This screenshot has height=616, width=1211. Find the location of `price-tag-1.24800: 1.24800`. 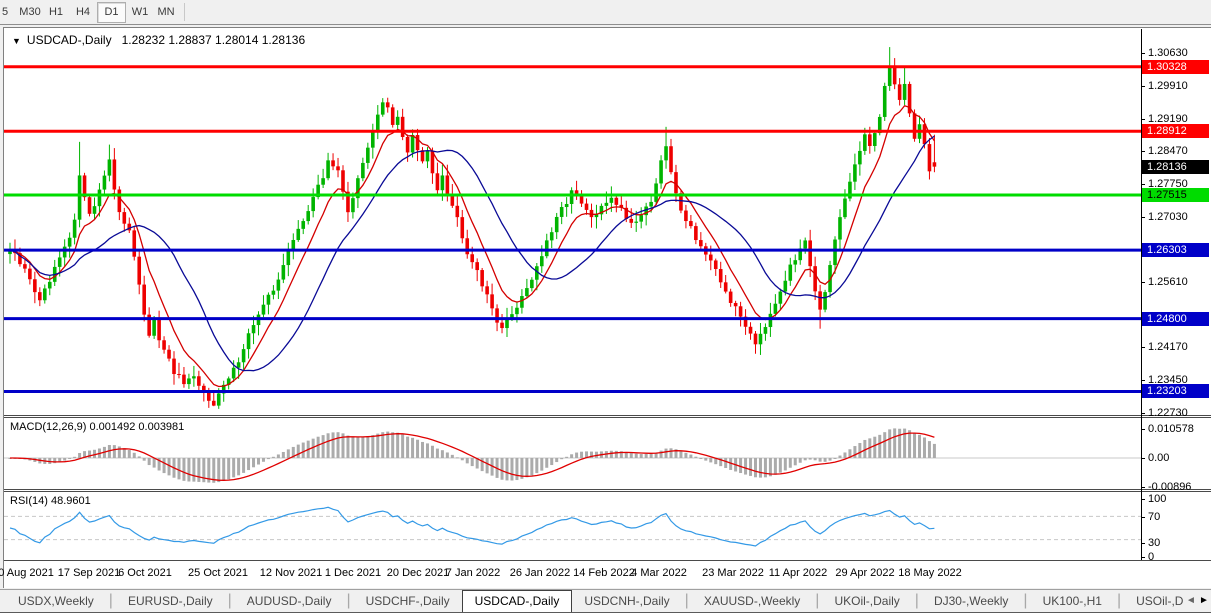

price-tag-1.24800: 1.24800 is located at coordinates (1175, 318).